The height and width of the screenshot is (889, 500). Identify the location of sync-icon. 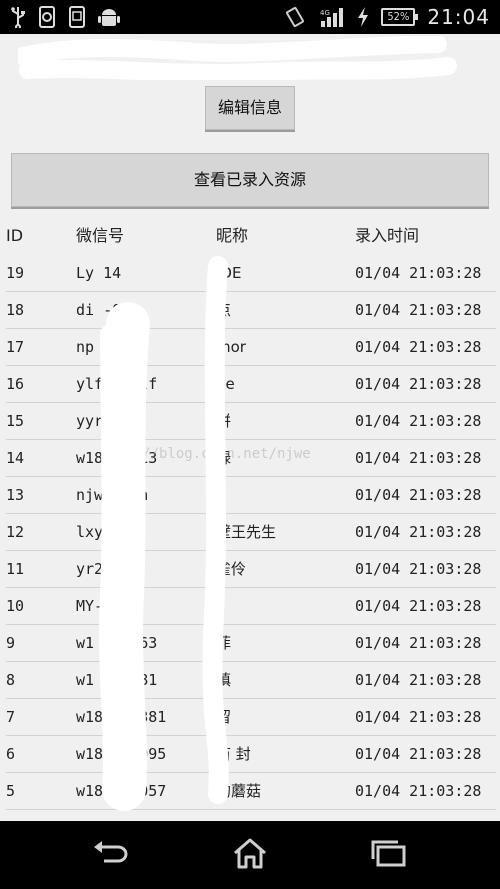
(47, 17).